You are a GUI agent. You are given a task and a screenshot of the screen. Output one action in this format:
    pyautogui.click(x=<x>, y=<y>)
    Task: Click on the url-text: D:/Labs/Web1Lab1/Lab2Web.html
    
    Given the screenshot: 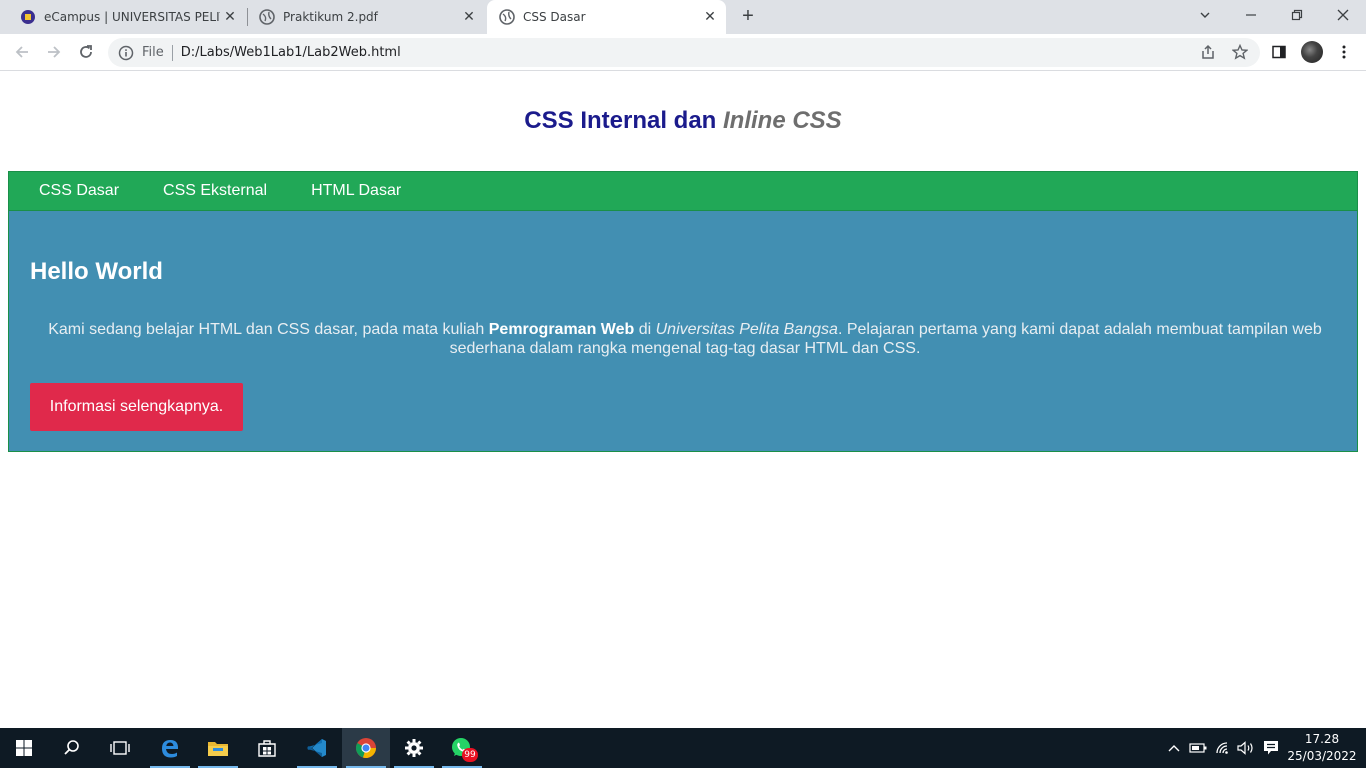 What is the action you would take?
    pyautogui.click(x=291, y=52)
    